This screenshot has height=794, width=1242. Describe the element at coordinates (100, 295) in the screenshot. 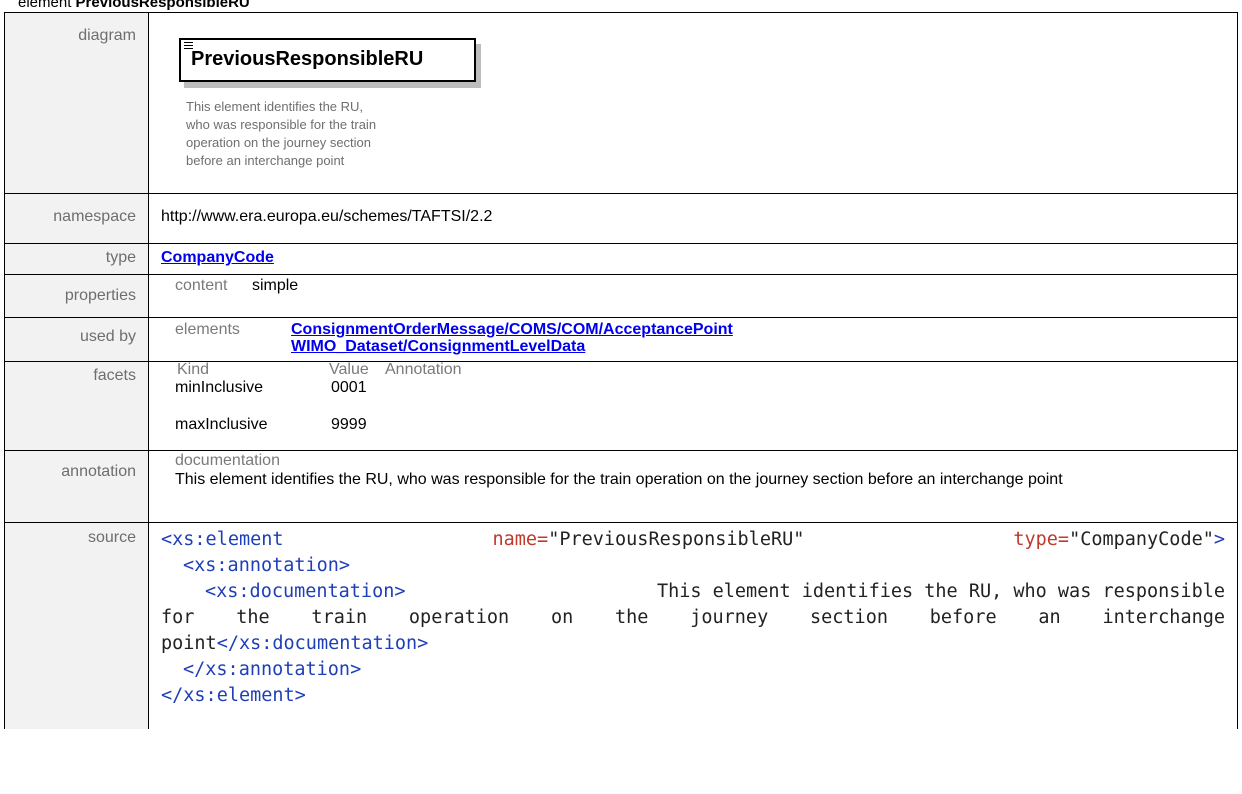

I see `label-properties: properties` at that location.